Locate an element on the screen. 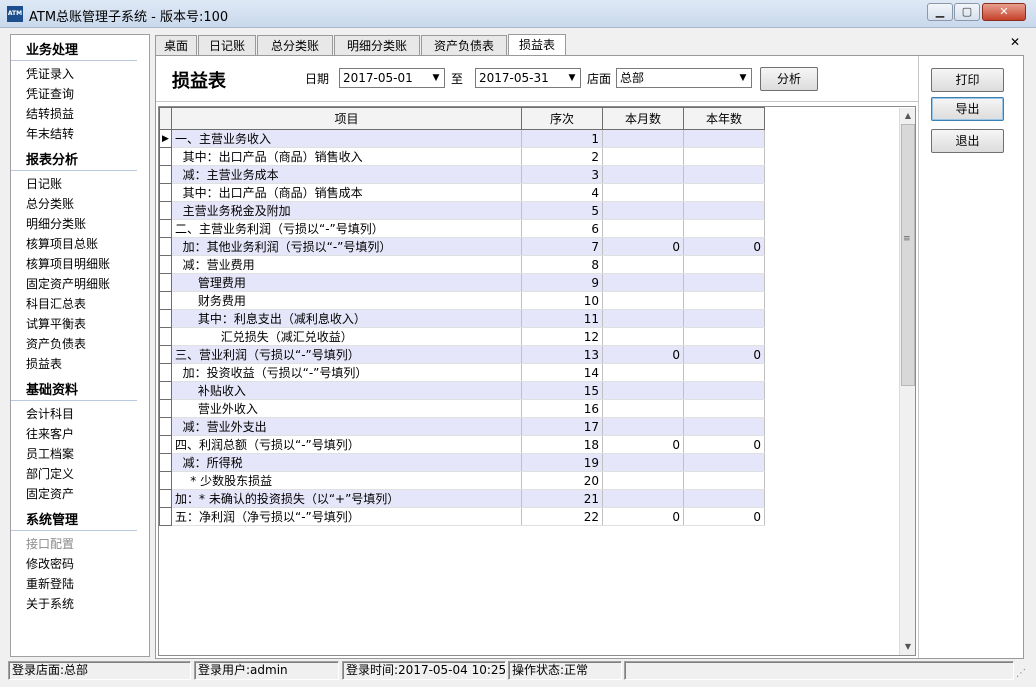  sidebar-item: 重新登陆 is located at coordinates (80, 584).